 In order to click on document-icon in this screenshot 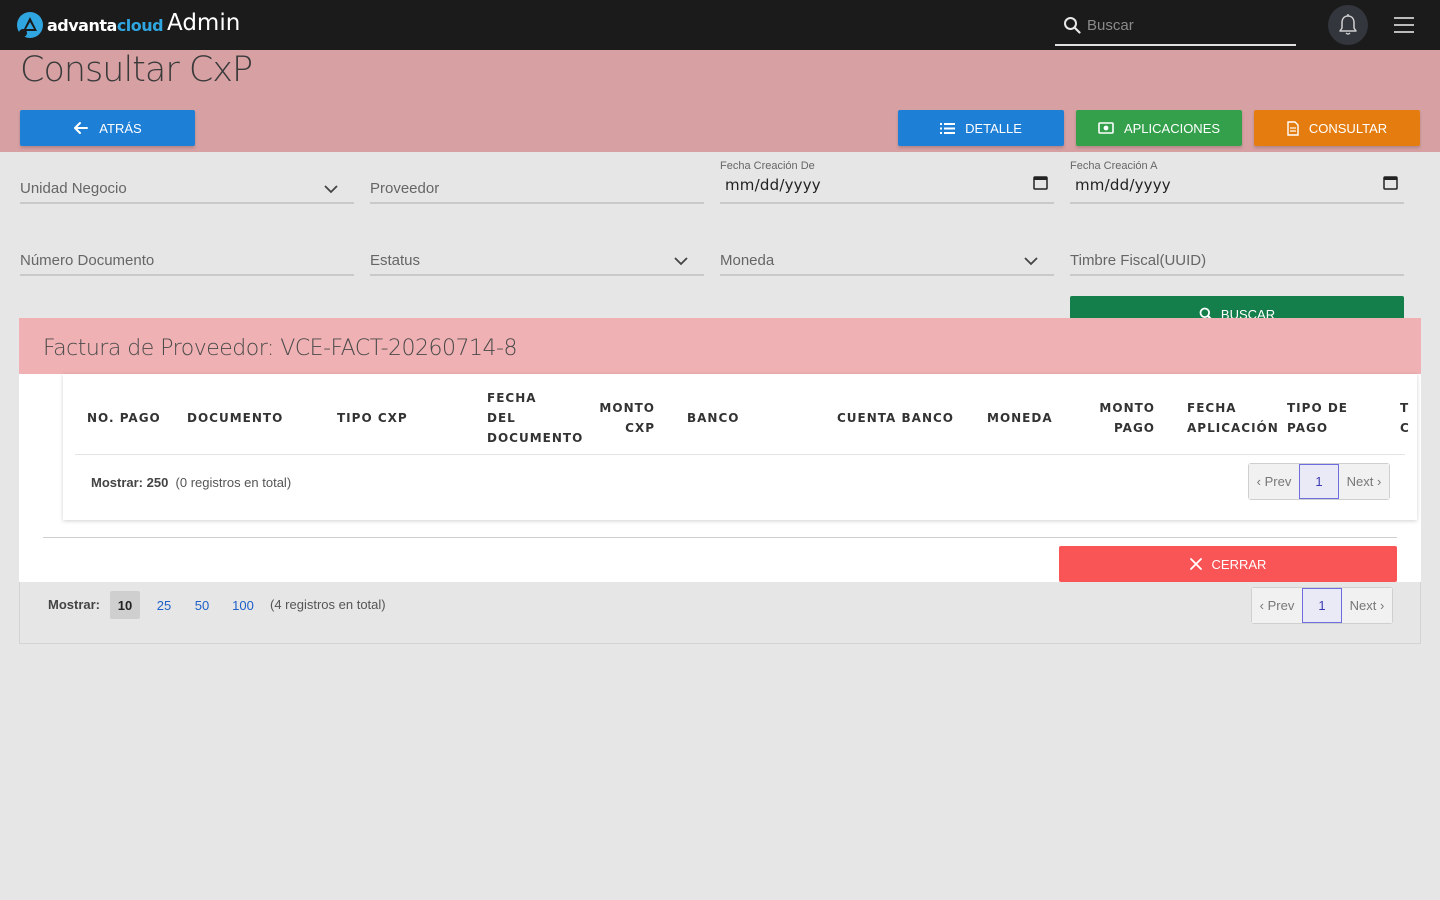, I will do `click(1293, 128)`.